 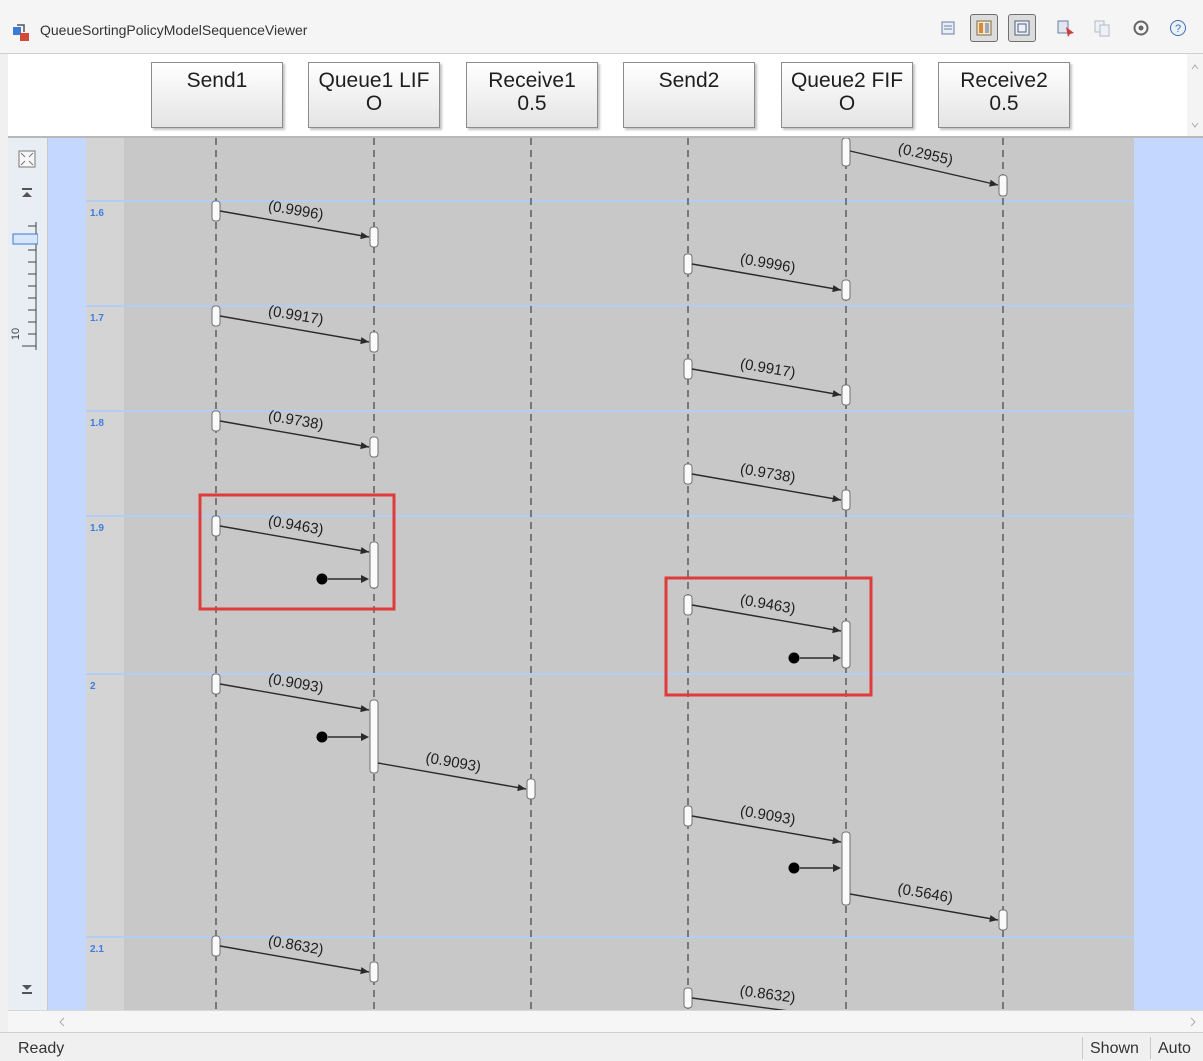 I want to click on copy-button, so click(x=1102, y=28).